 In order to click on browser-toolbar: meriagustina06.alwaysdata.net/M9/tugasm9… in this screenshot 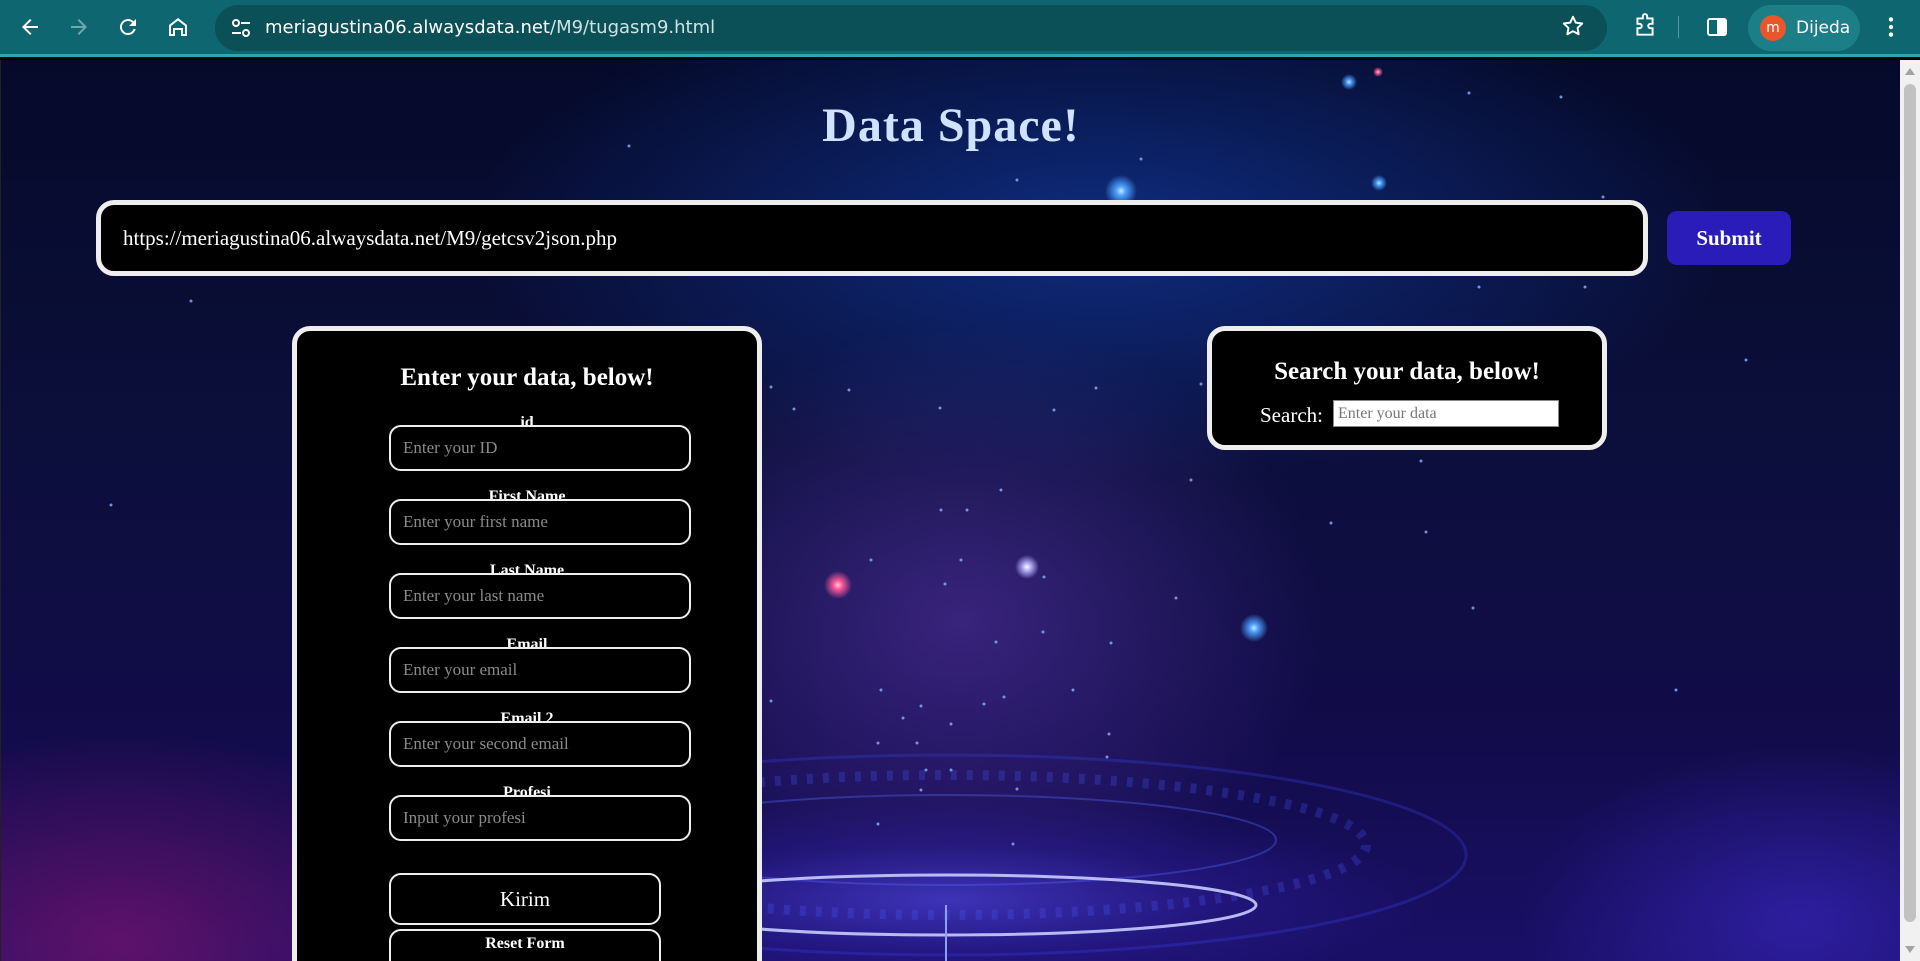, I will do `click(960, 28)`.